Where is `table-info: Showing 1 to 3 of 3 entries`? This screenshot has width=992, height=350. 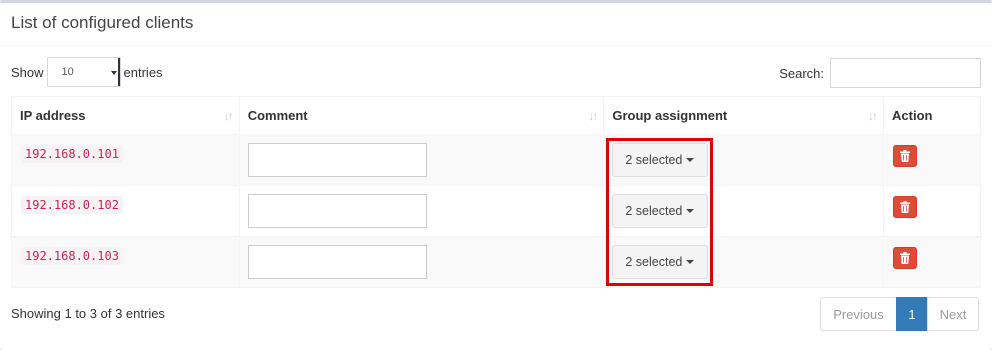 table-info: Showing 1 to 3 of 3 entries is located at coordinates (88, 313).